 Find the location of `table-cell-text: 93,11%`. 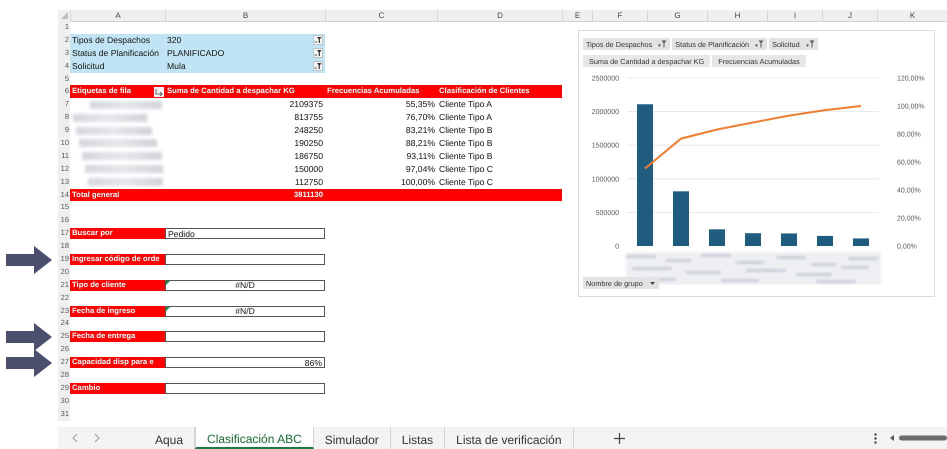

table-cell-text: 93,11% is located at coordinates (420, 156).